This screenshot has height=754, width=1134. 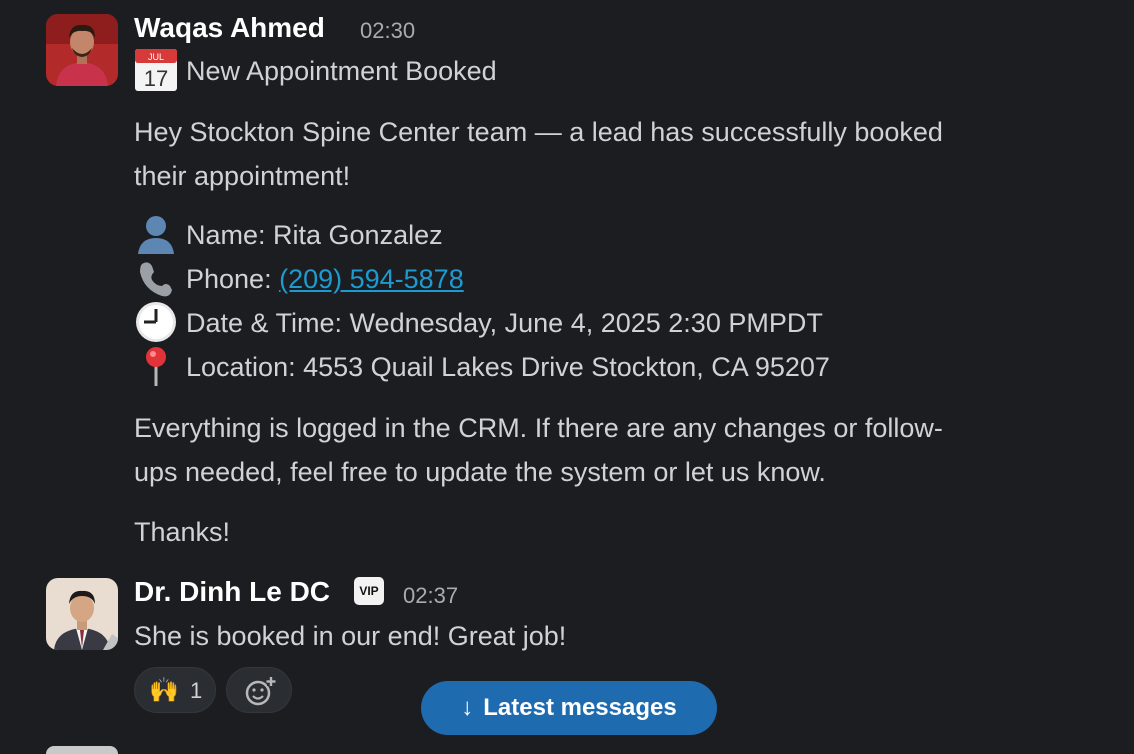 I want to click on avatar-dinh, so click(x=82, y=614).